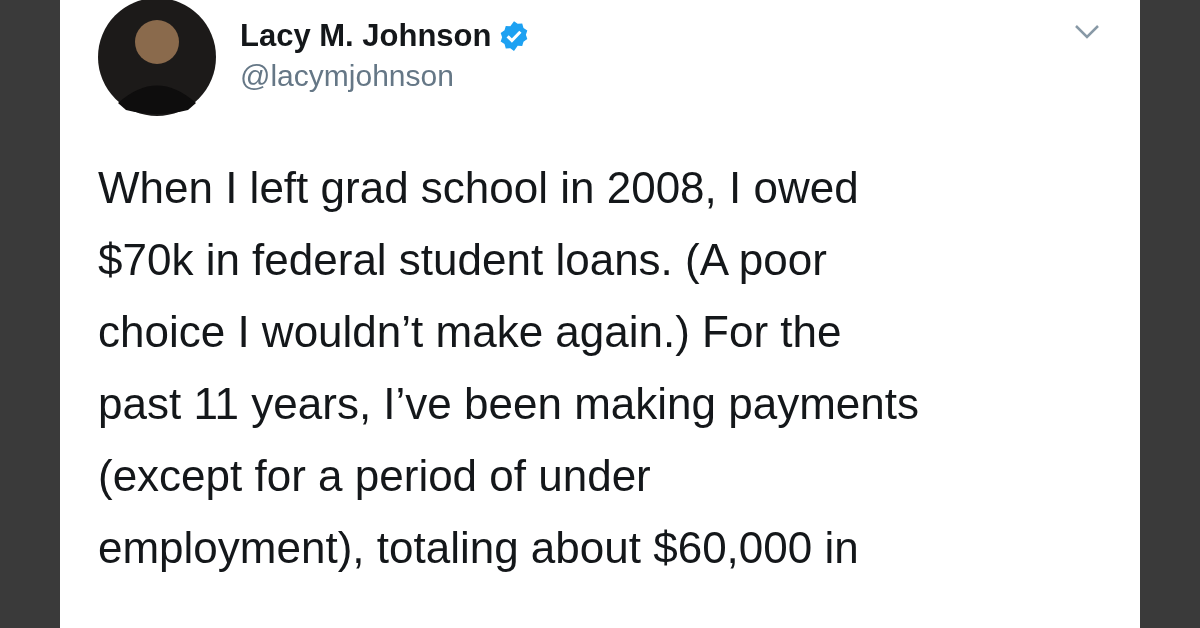  What do you see at coordinates (366, 36) in the screenshot?
I see `display-name: Lacy M. Johnson` at bounding box center [366, 36].